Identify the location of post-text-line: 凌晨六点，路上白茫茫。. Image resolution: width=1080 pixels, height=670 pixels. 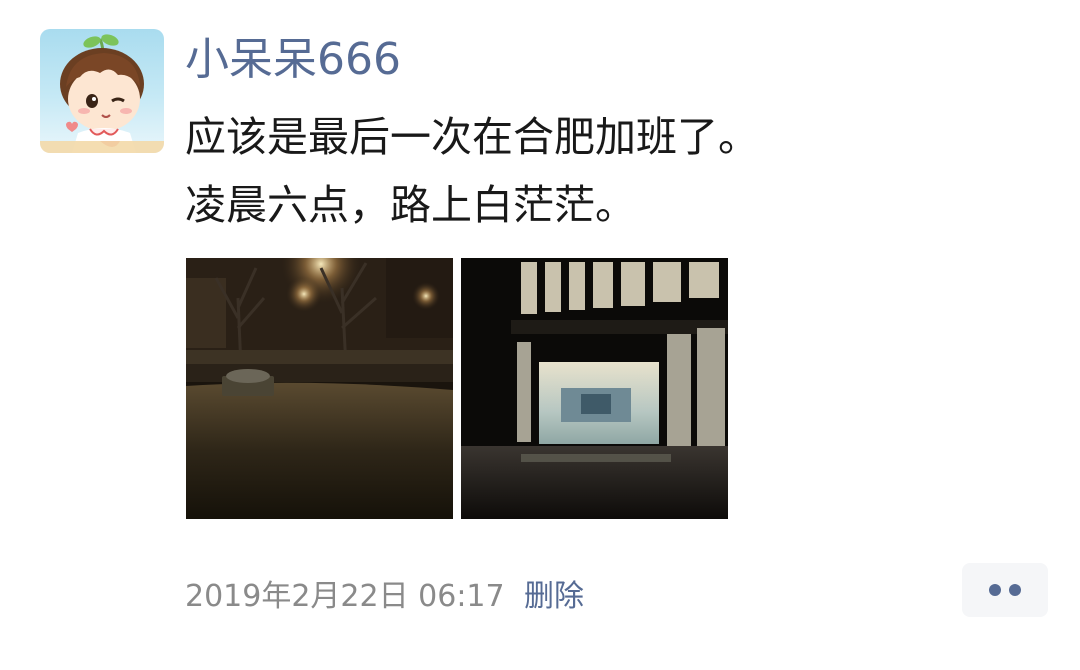
(410, 205).